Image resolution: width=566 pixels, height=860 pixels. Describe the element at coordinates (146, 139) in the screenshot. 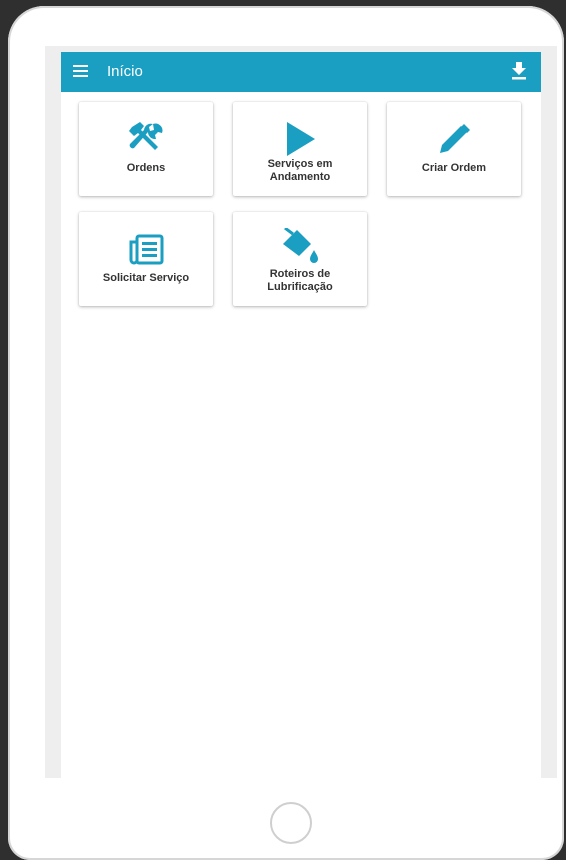

I see `tools-icon` at that location.